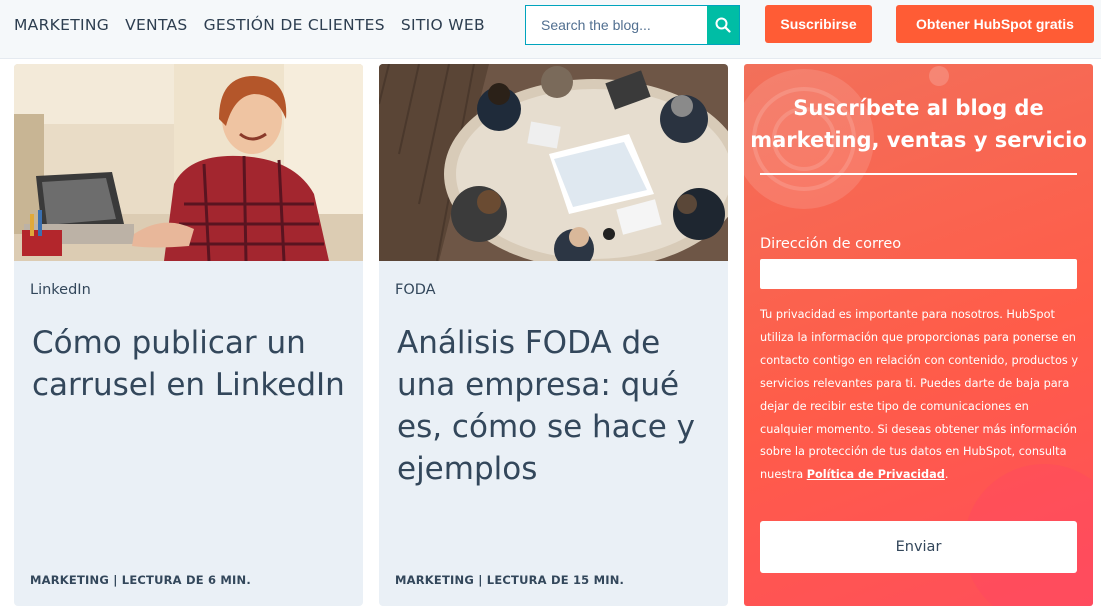 Image resolution: width=1101 pixels, height=610 pixels. What do you see at coordinates (876, 474) in the screenshot?
I see `privacy-policy-link: Política de Privacidad` at bounding box center [876, 474].